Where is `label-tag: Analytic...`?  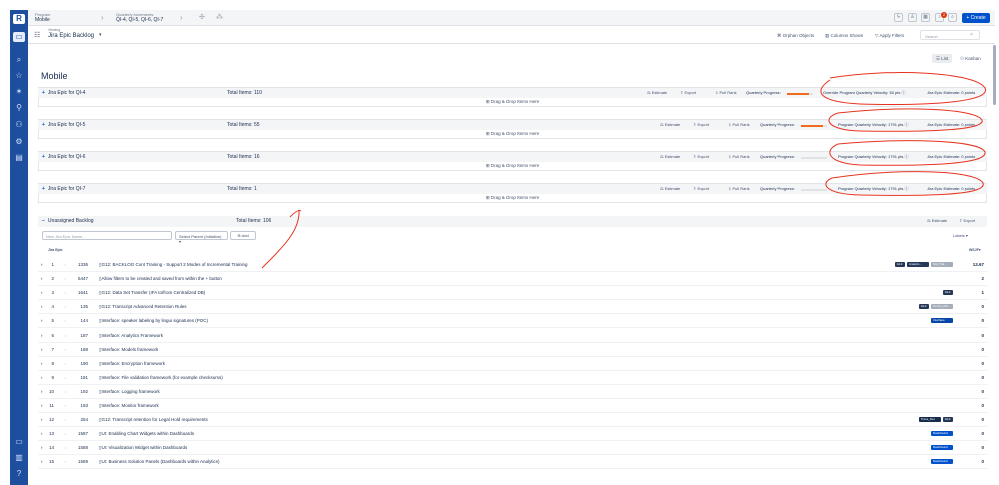 label-tag: Analytic... is located at coordinates (918, 264).